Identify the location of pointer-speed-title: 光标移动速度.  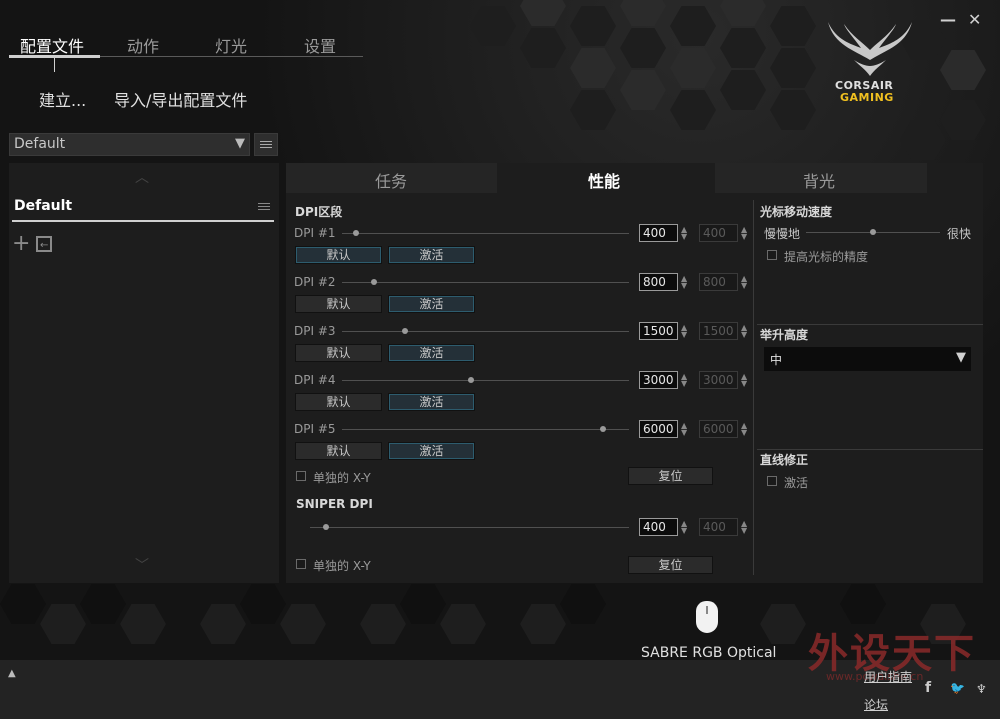
(796, 212).